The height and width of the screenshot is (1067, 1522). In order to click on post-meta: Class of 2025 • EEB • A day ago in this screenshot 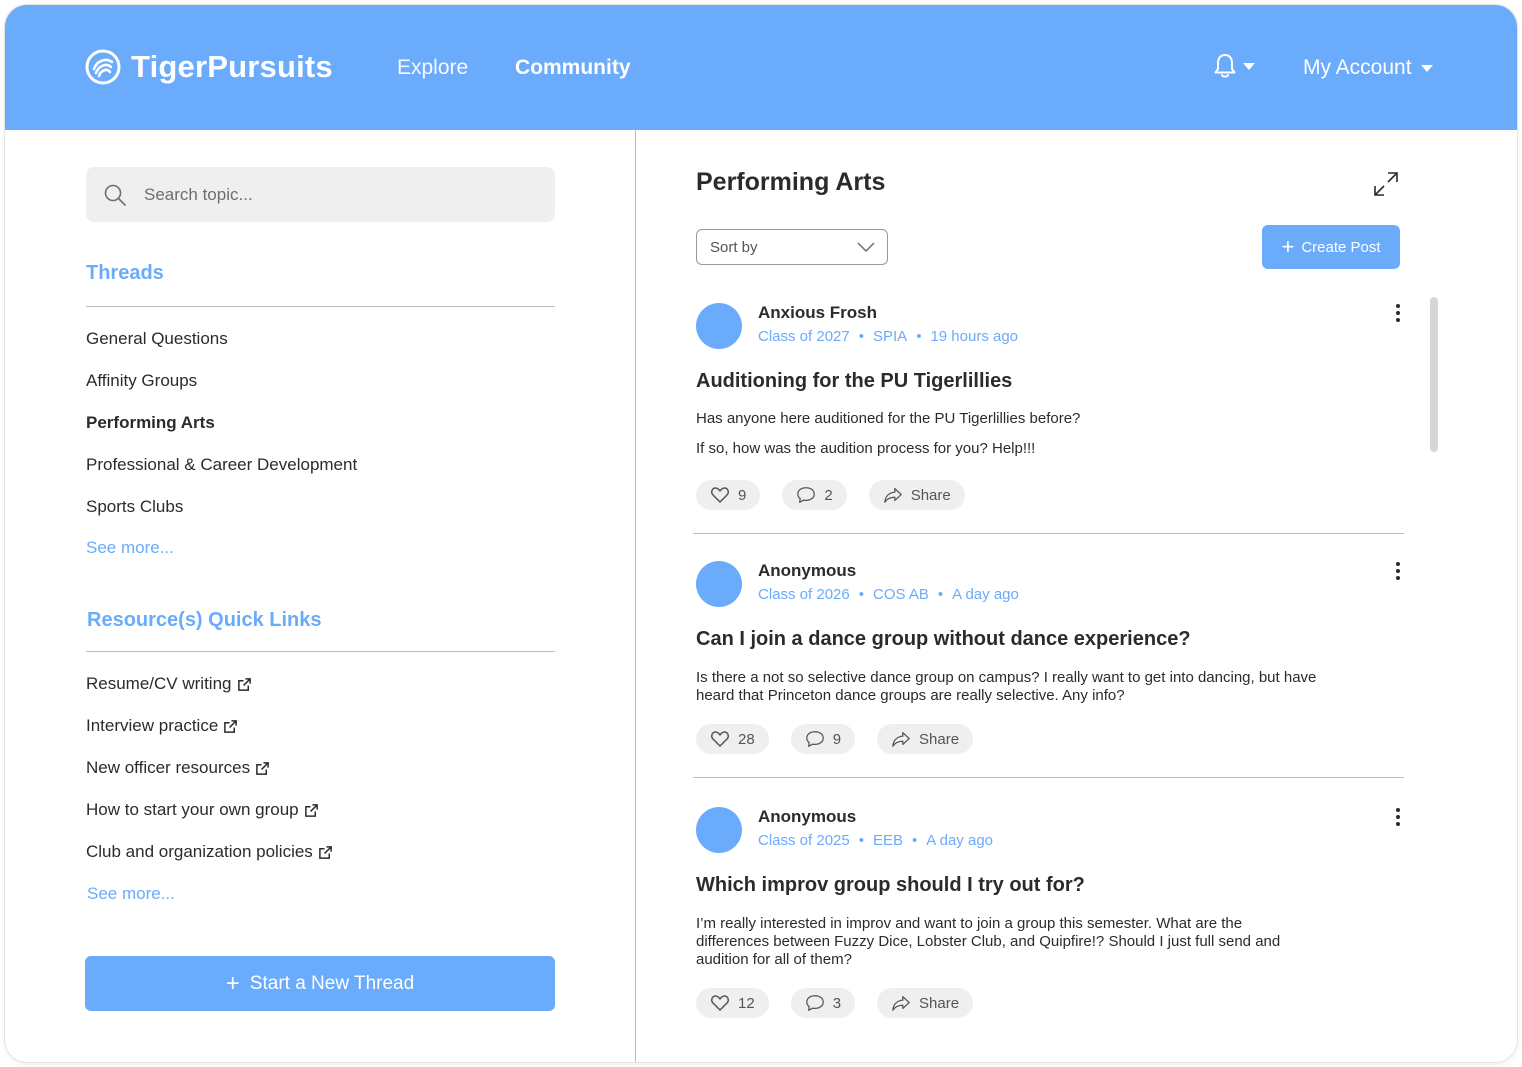, I will do `click(876, 840)`.